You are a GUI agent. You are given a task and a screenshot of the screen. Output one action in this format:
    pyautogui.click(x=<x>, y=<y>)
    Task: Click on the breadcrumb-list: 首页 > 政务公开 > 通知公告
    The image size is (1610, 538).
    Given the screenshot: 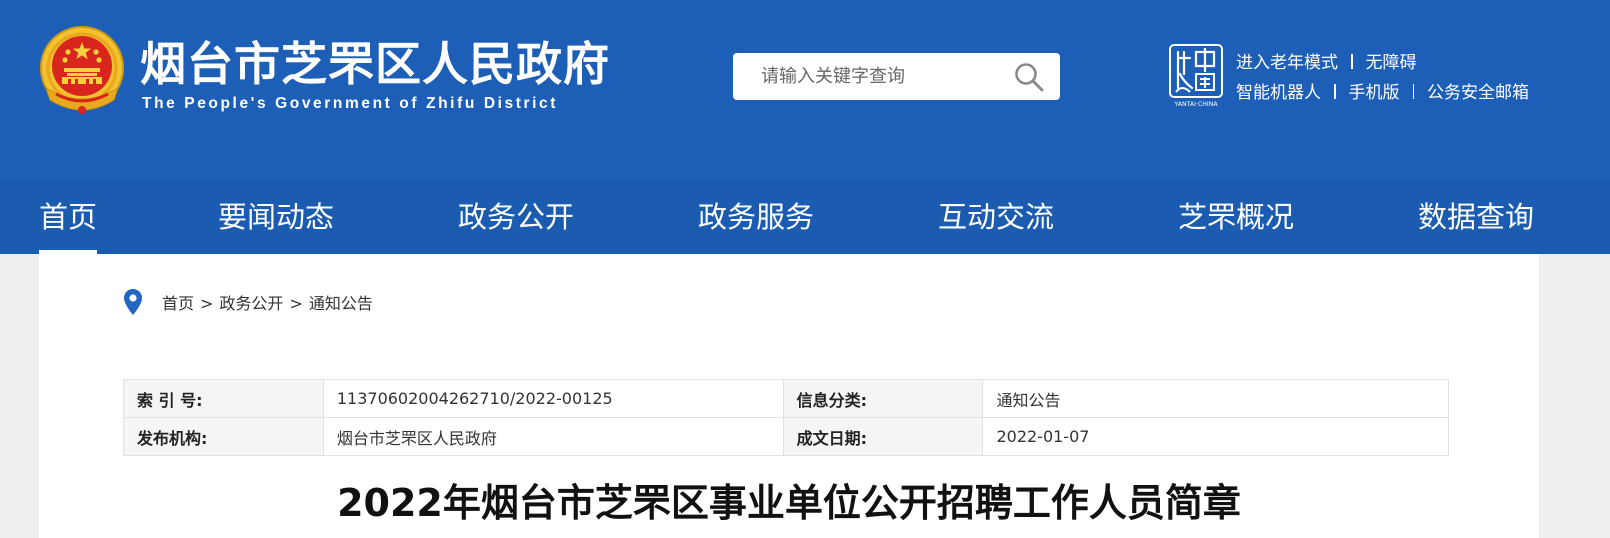 What is the action you would take?
    pyautogui.click(x=267, y=304)
    